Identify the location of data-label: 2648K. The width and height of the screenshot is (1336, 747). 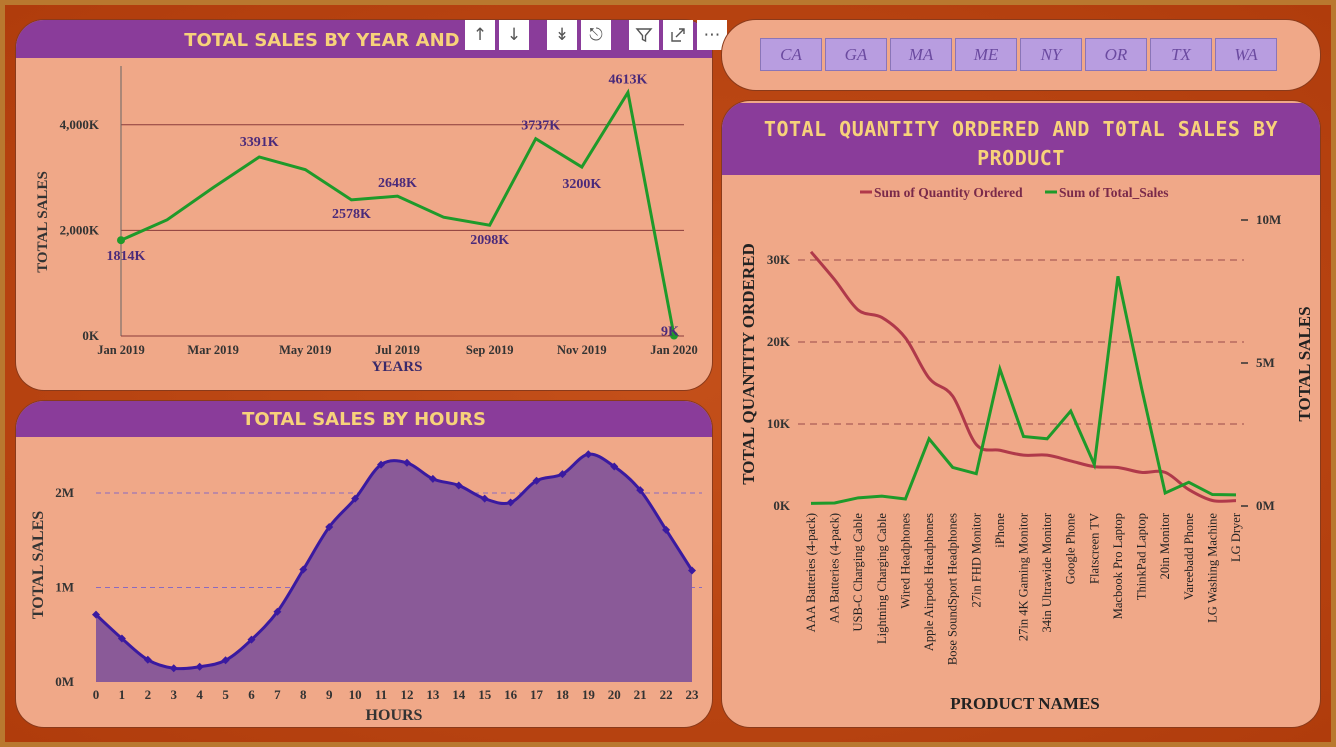
(397, 183).